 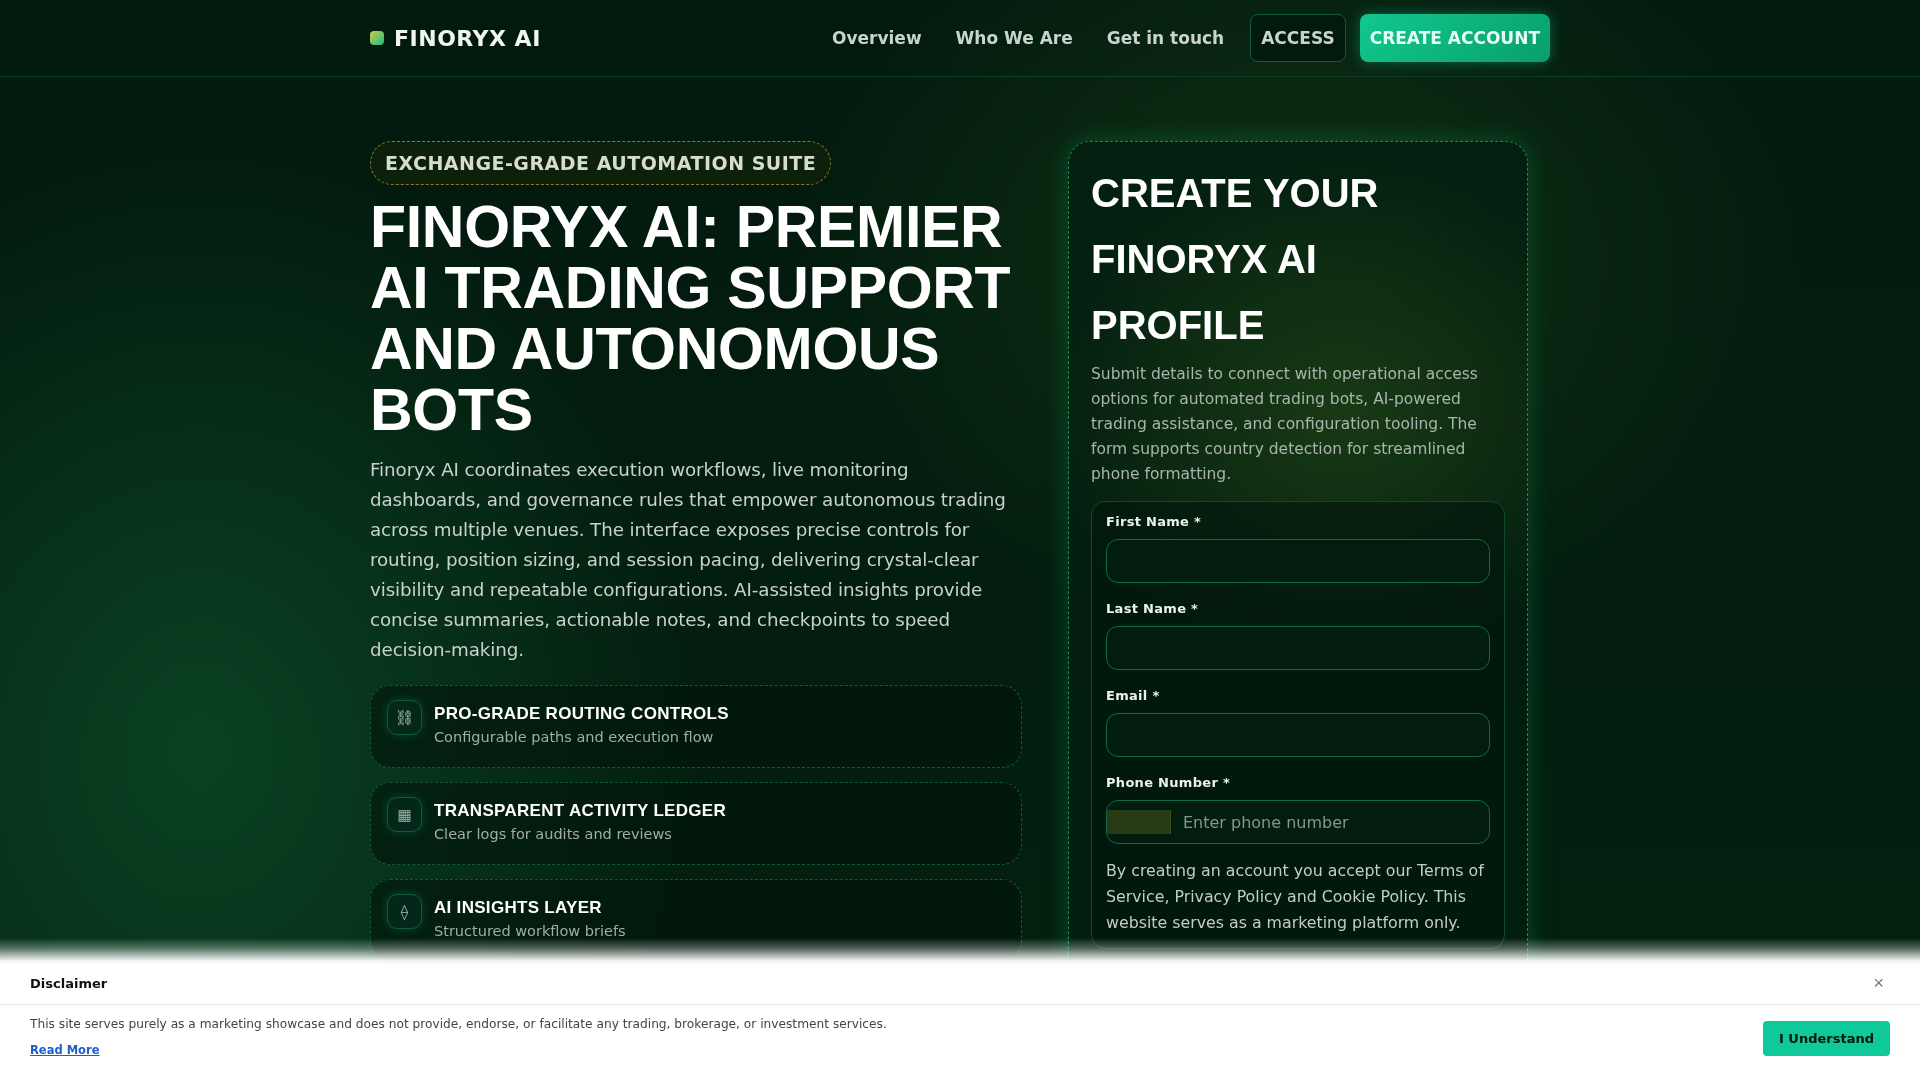 What do you see at coordinates (65, 1050) in the screenshot?
I see `read-more-link: Read More` at bounding box center [65, 1050].